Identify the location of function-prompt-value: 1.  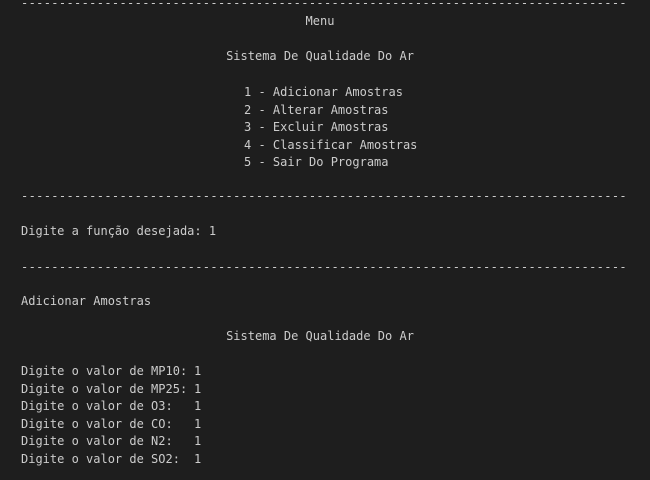
(212, 231).